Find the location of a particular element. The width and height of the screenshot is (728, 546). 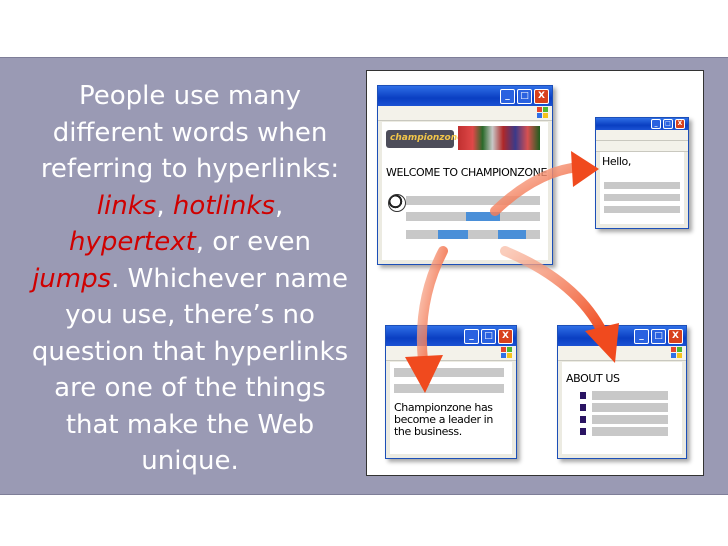

hello-text: Hello, is located at coordinates (616, 161).